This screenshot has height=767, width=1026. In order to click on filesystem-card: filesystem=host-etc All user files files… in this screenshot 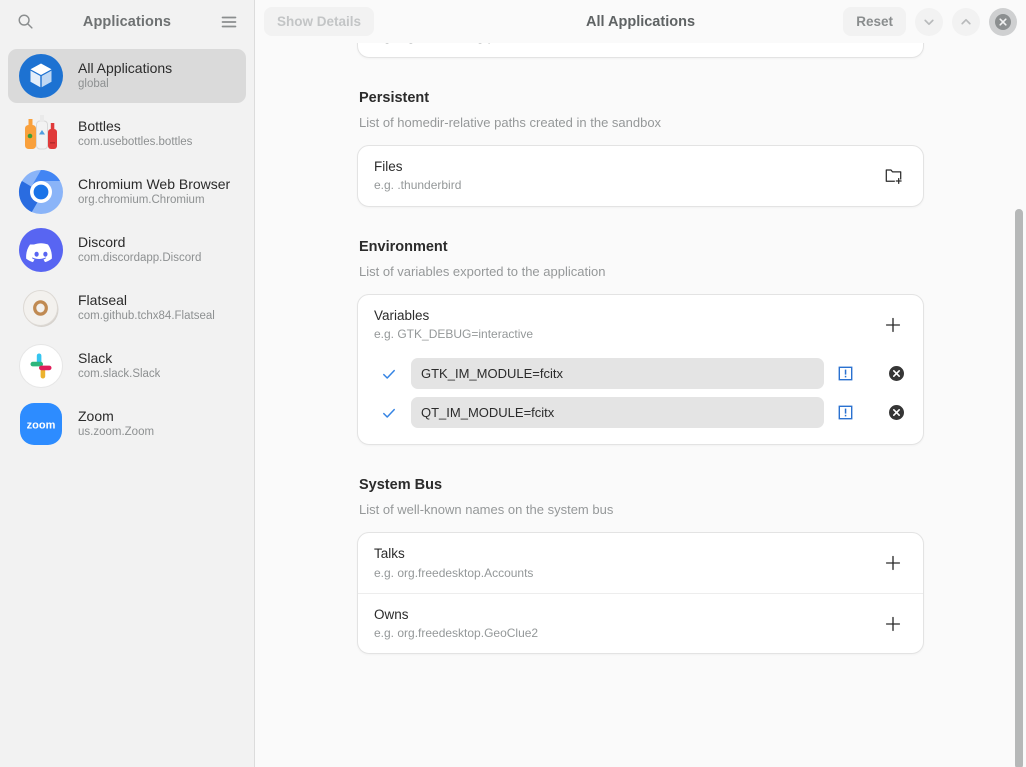, I will do `click(640, 51)`.